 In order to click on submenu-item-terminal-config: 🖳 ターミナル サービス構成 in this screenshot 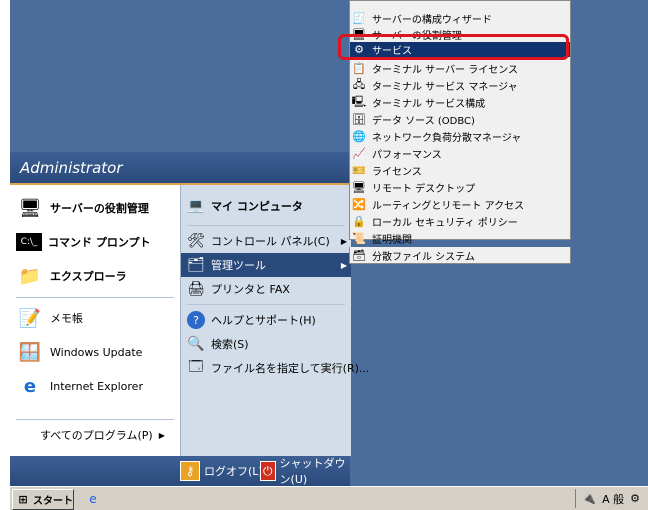, I will do `click(460, 102)`.